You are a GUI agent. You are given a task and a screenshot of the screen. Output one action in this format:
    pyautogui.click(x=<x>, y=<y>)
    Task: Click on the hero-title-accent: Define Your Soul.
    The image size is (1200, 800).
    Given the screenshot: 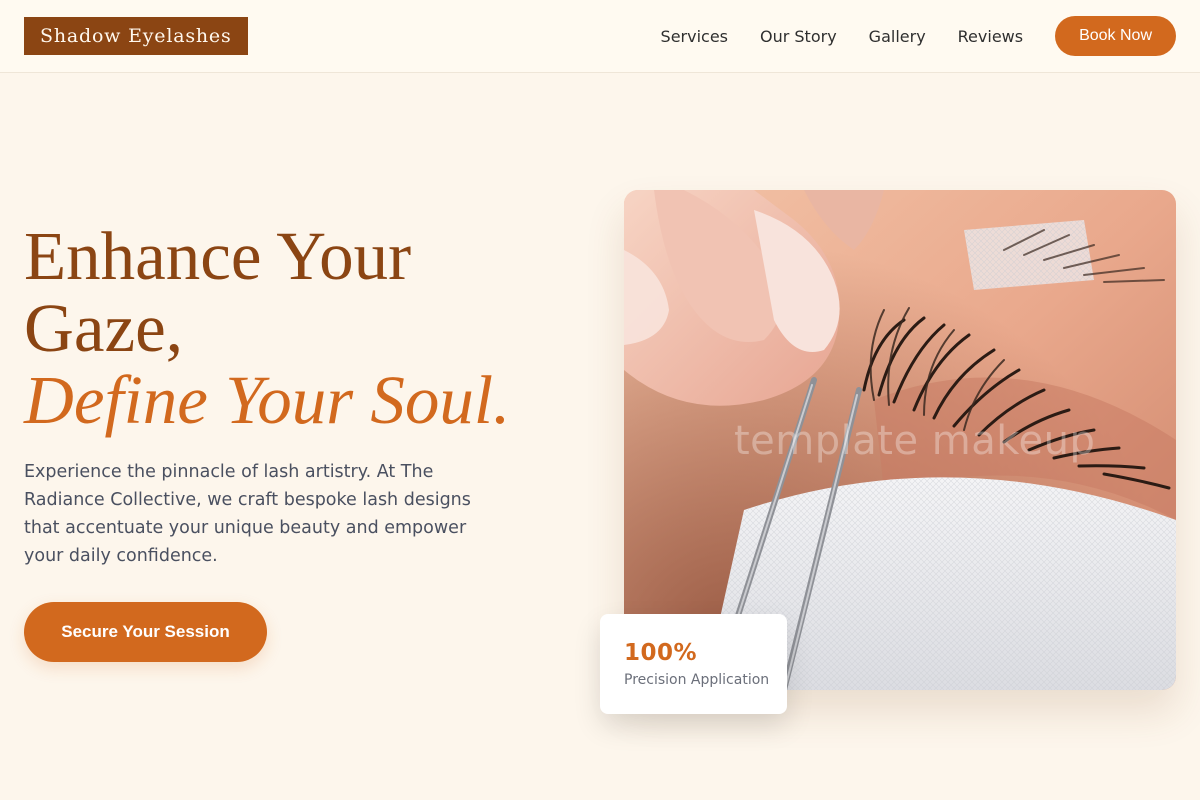 What is the action you would take?
    pyautogui.click(x=267, y=400)
    